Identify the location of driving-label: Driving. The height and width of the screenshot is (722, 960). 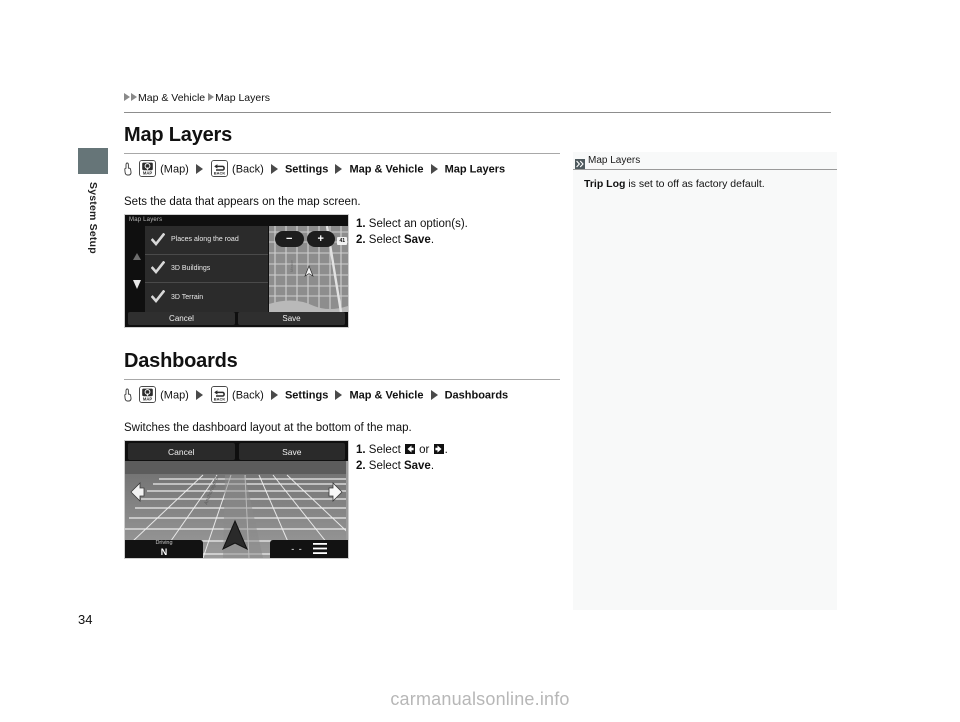
(164, 543).